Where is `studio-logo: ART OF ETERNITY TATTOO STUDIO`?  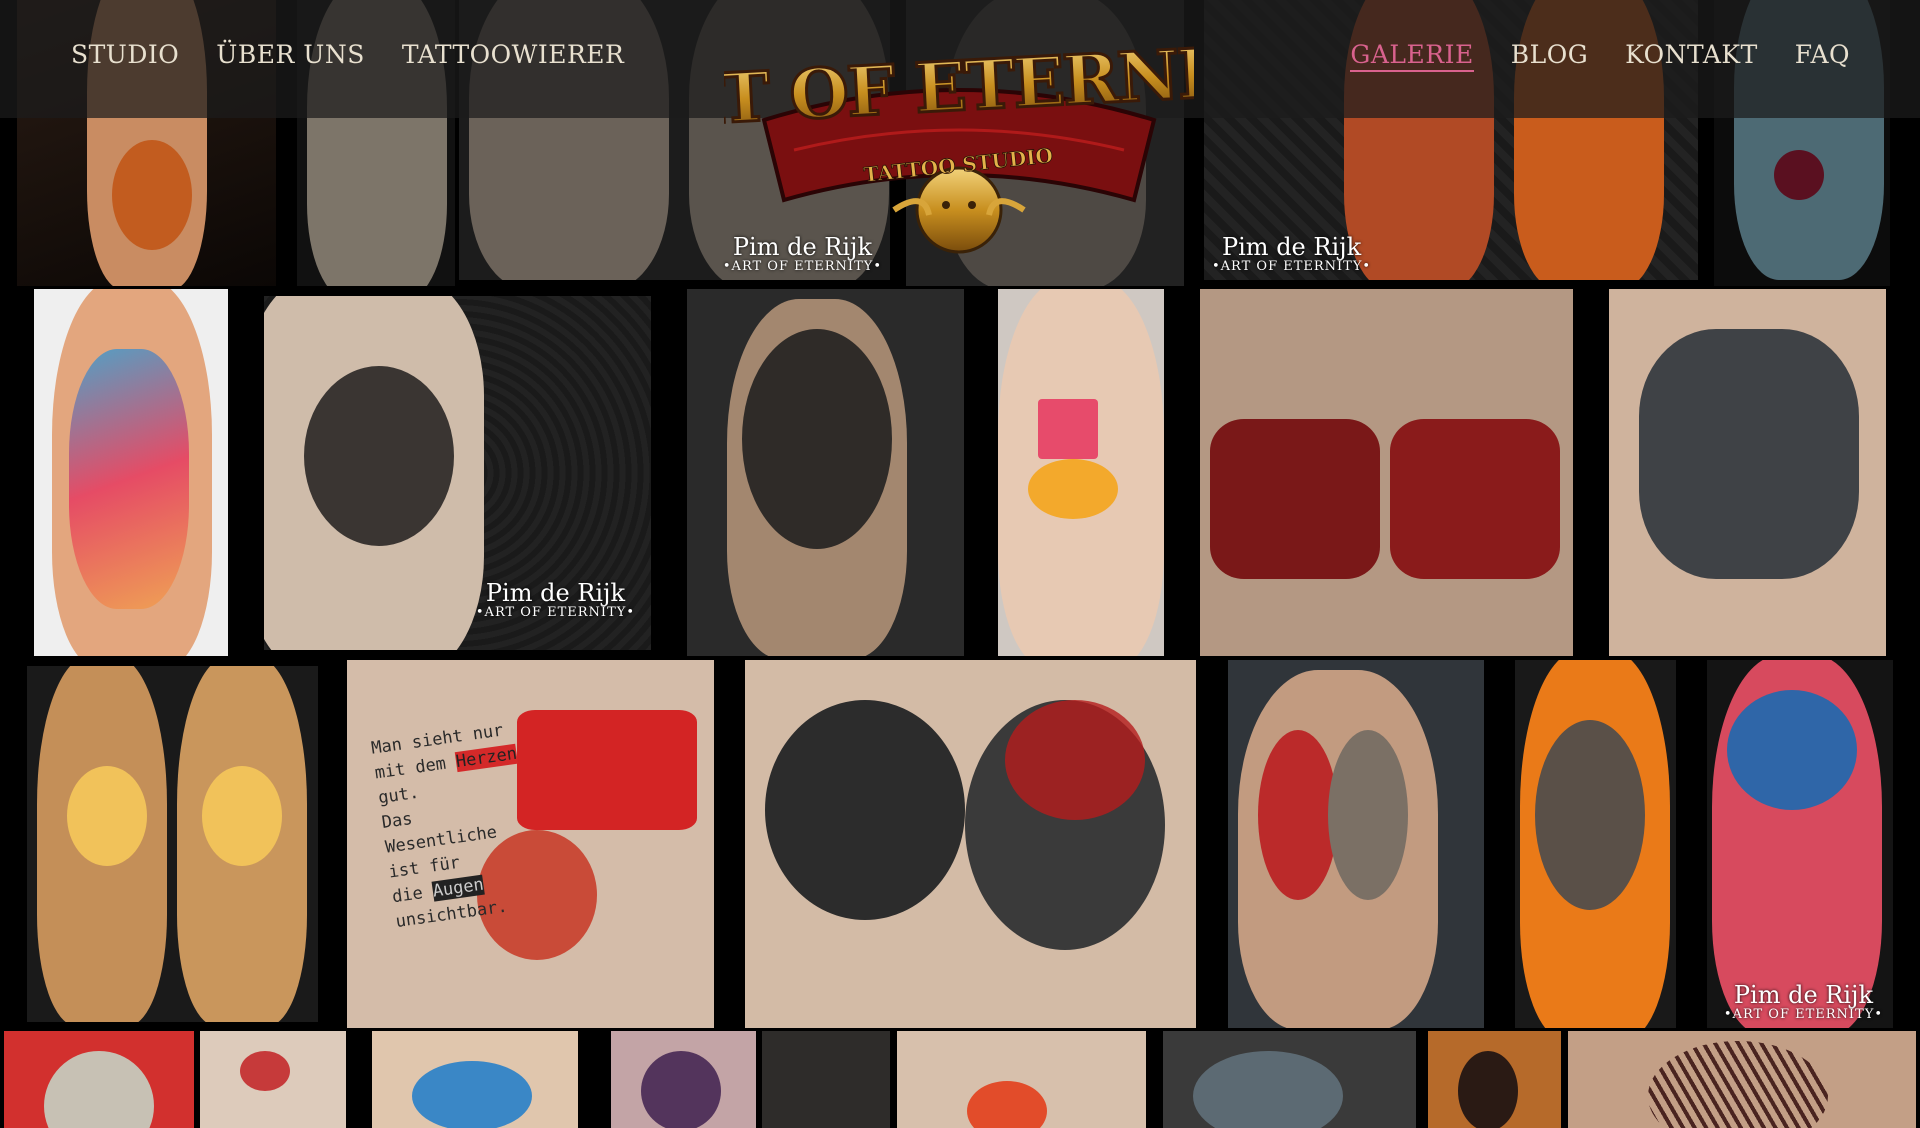 studio-logo: ART OF ETERNITY TATTOO STUDIO is located at coordinates (960, 131).